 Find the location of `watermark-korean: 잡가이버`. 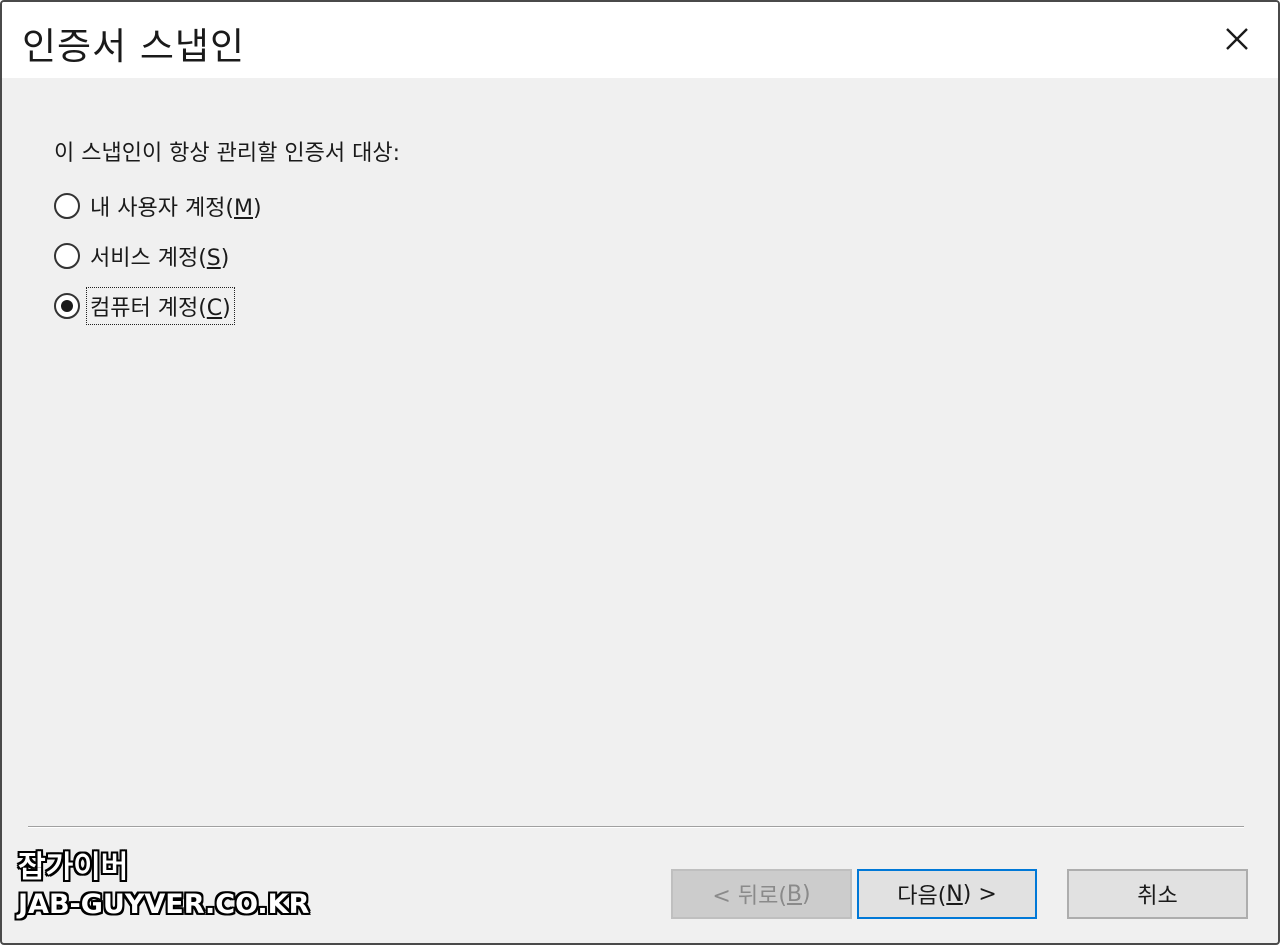

watermark-korean: 잡가이버 is located at coordinates (73, 867).